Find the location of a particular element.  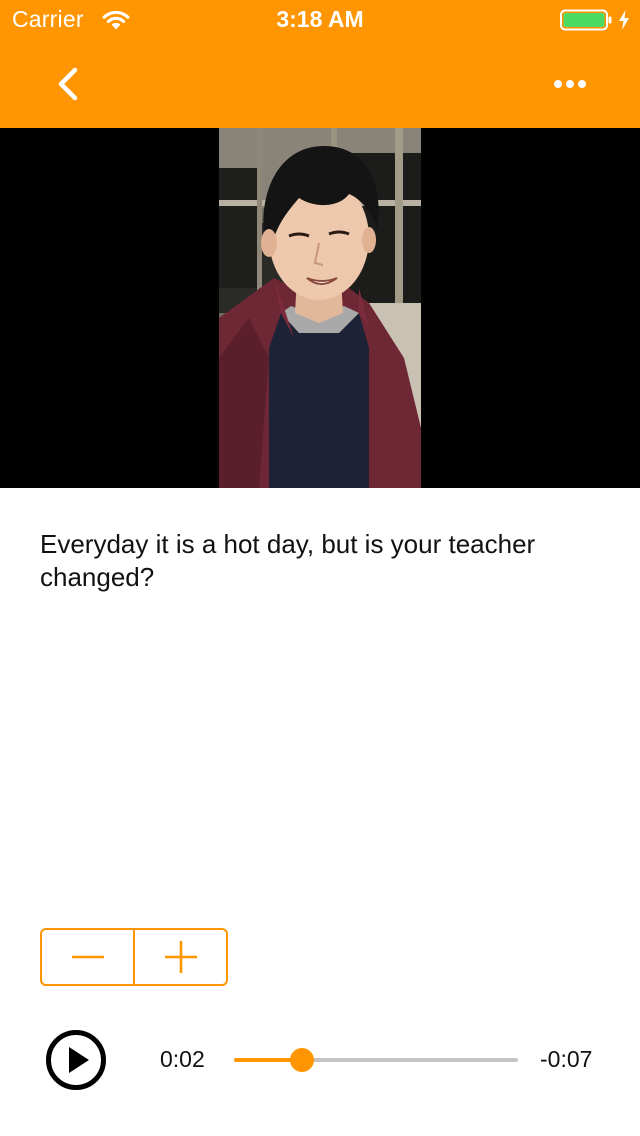

elapsed-time: 0:02 is located at coordinates (182, 1059).